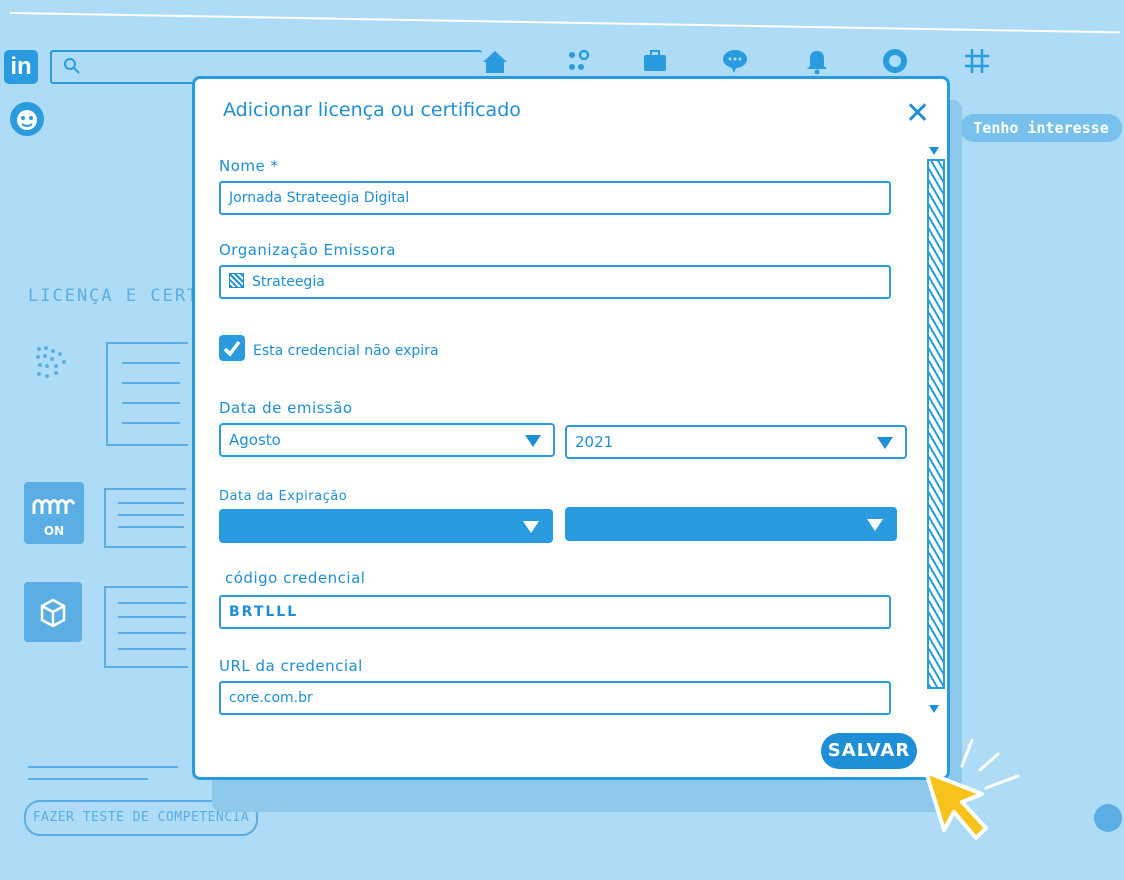  I want to click on on-course-tile: ON, so click(54, 513).